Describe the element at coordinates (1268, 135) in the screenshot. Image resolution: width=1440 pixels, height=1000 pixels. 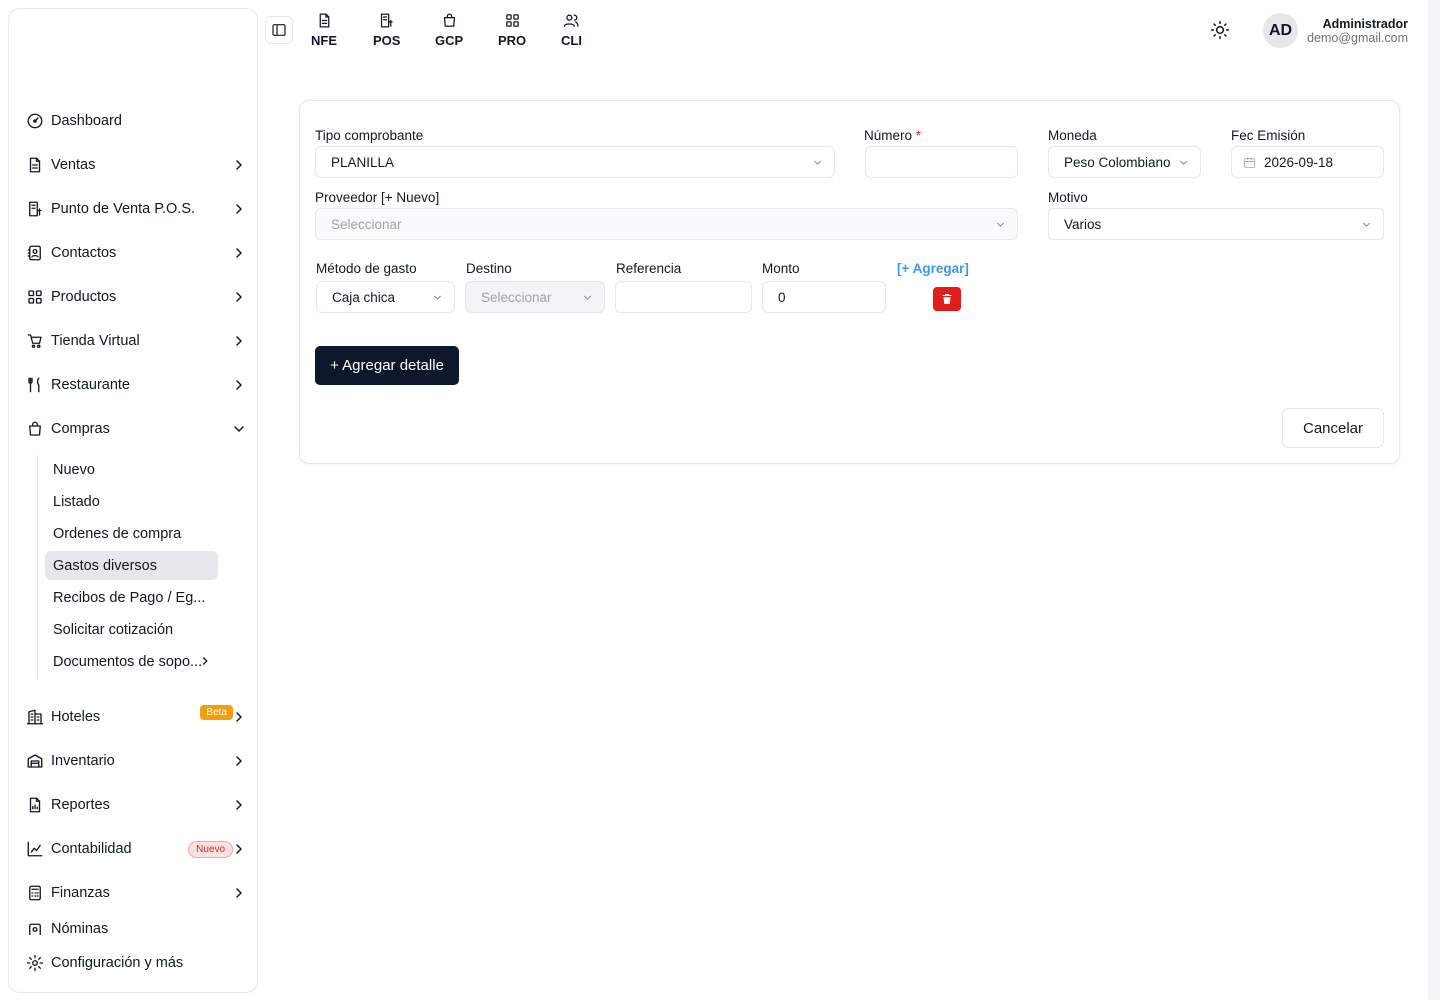
I see `fecha-emision-label: Fec Emisión` at that location.